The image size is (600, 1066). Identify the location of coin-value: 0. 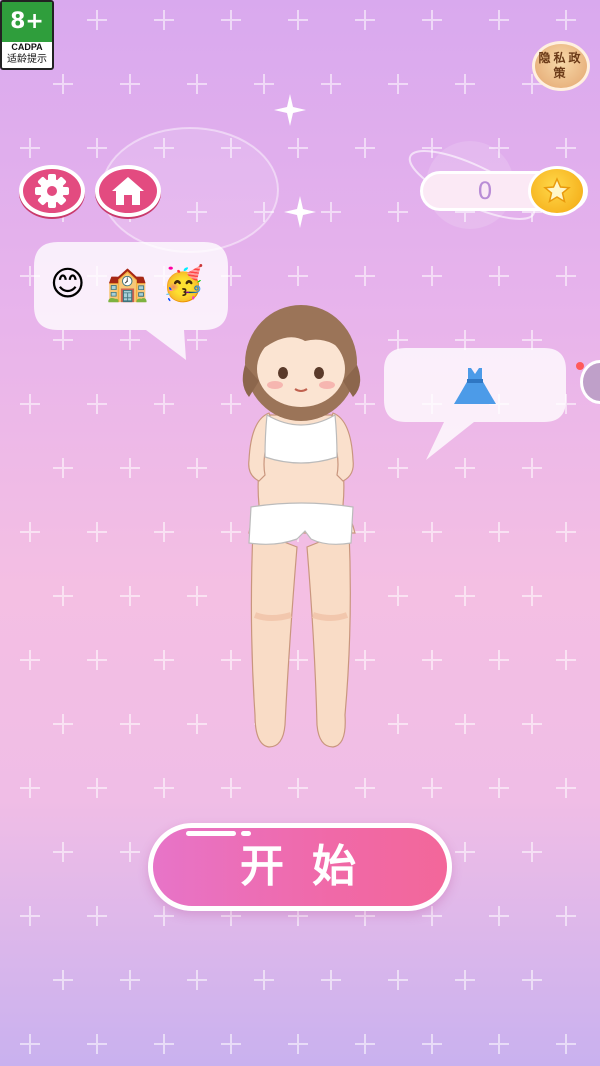
(485, 191).